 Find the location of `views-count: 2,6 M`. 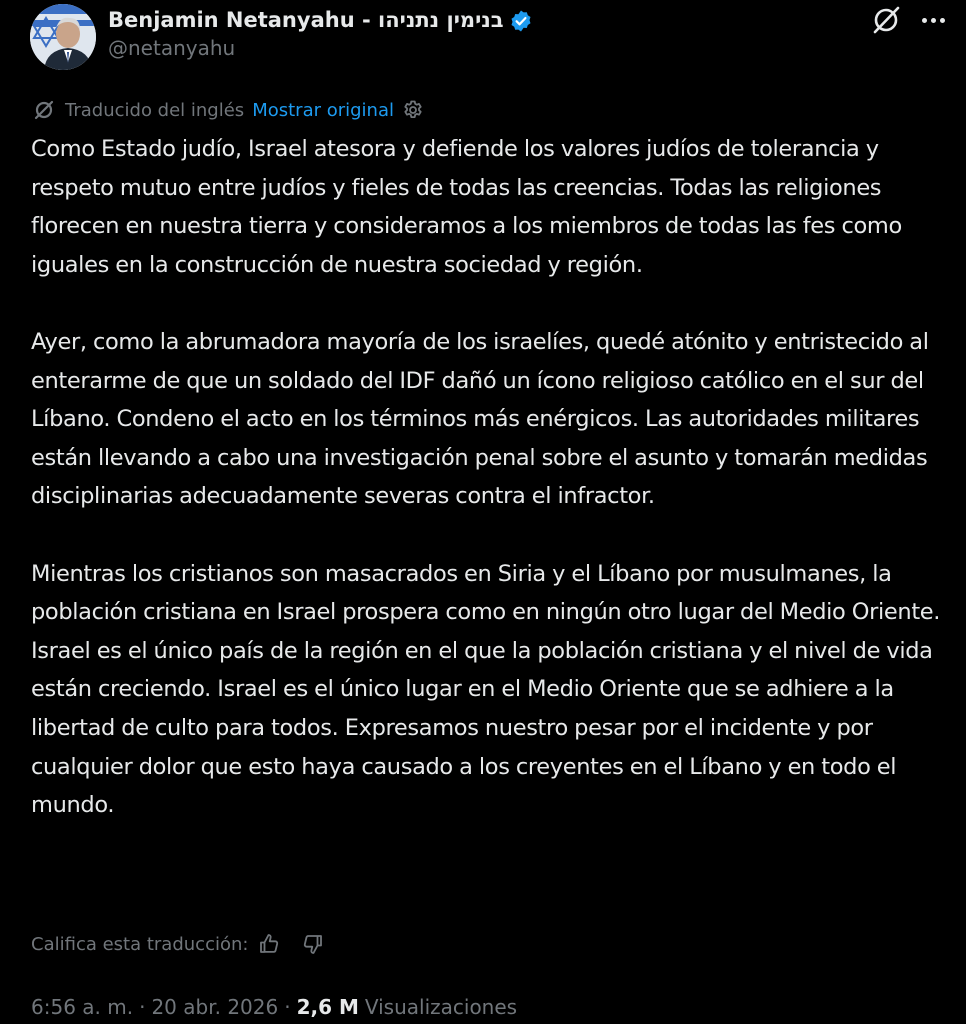

views-count: 2,6 M is located at coordinates (328, 1007).